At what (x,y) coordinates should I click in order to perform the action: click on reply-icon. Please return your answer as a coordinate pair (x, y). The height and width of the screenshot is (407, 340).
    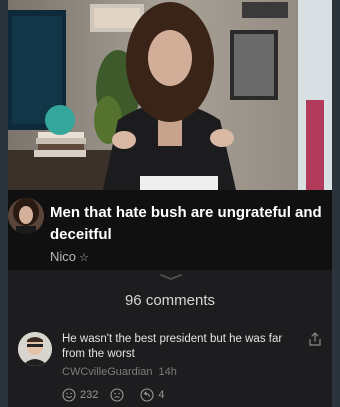
    Looking at the image, I should click on (147, 395).